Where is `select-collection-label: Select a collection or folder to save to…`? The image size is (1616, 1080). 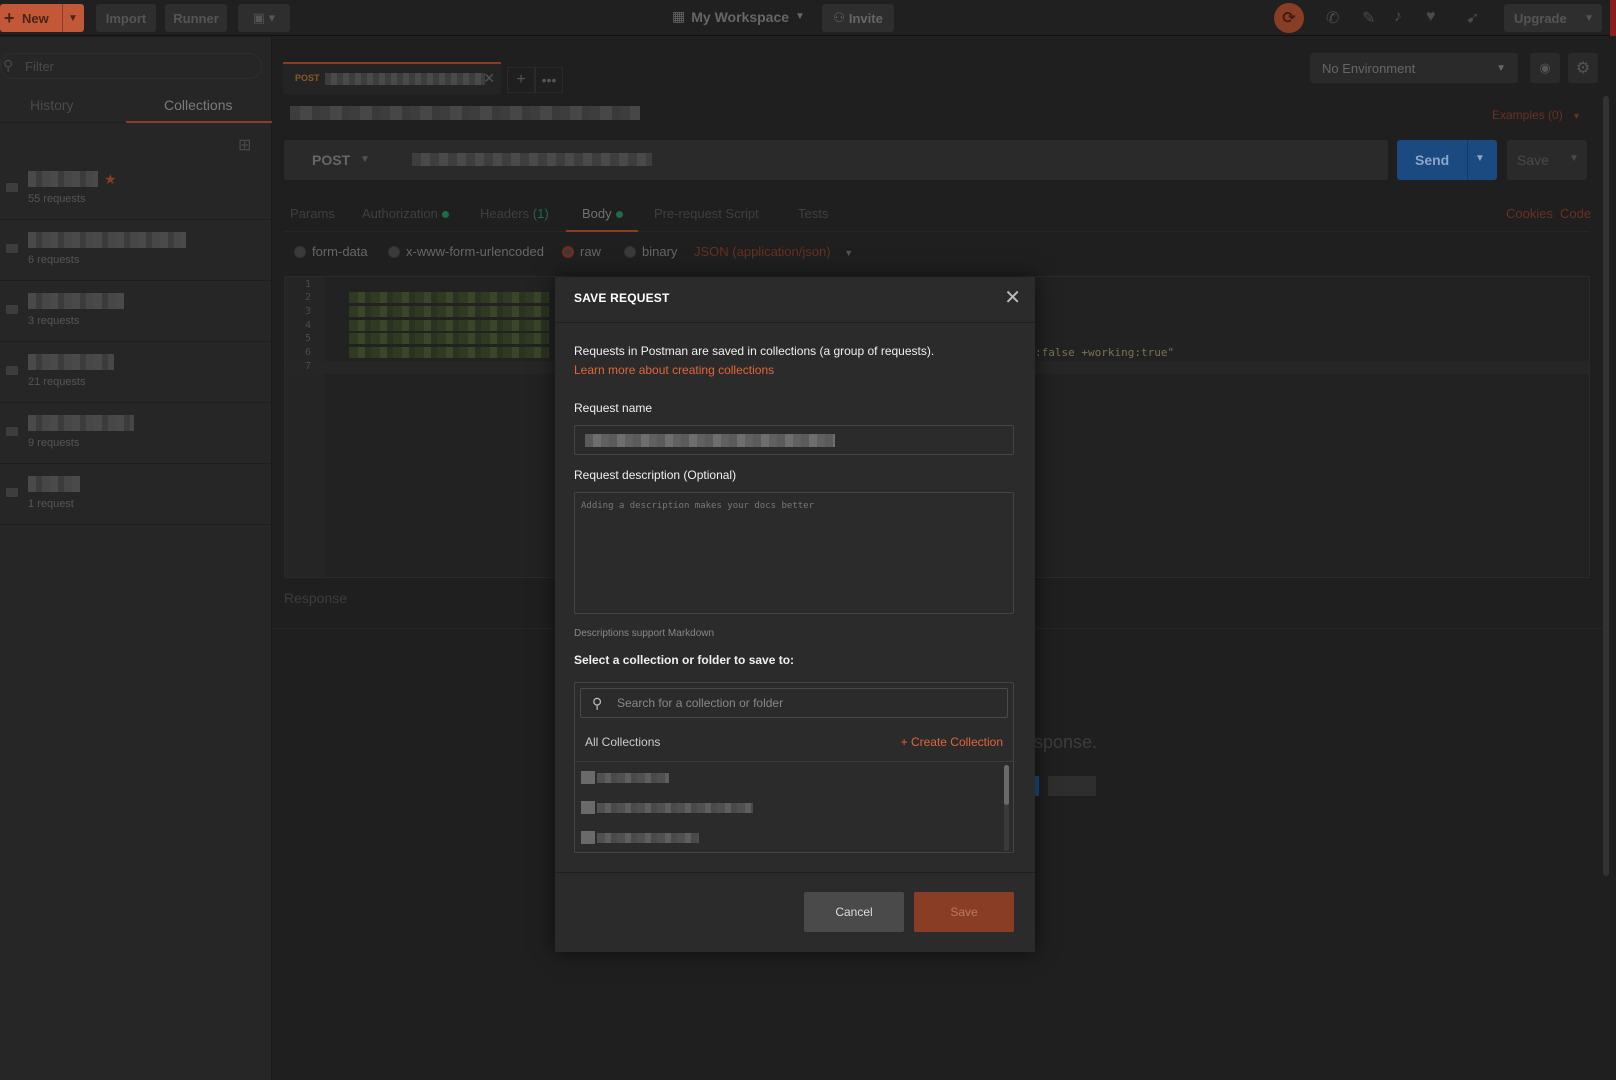
select-collection-label: Select a collection or folder to save to… is located at coordinates (684, 660).